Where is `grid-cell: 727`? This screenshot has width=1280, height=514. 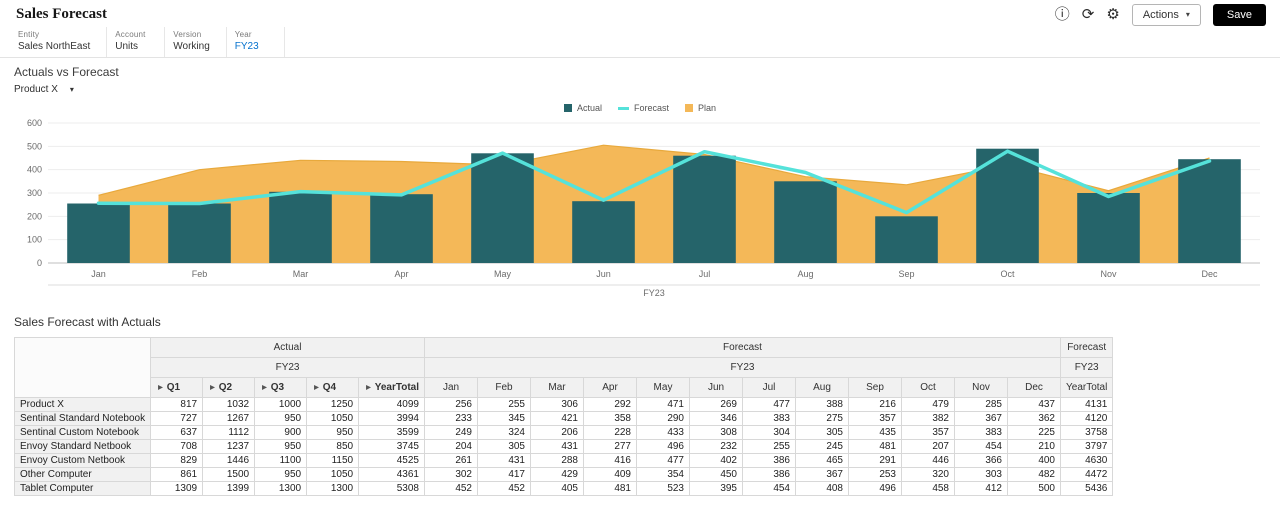 grid-cell: 727 is located at coordinates (177, 418).